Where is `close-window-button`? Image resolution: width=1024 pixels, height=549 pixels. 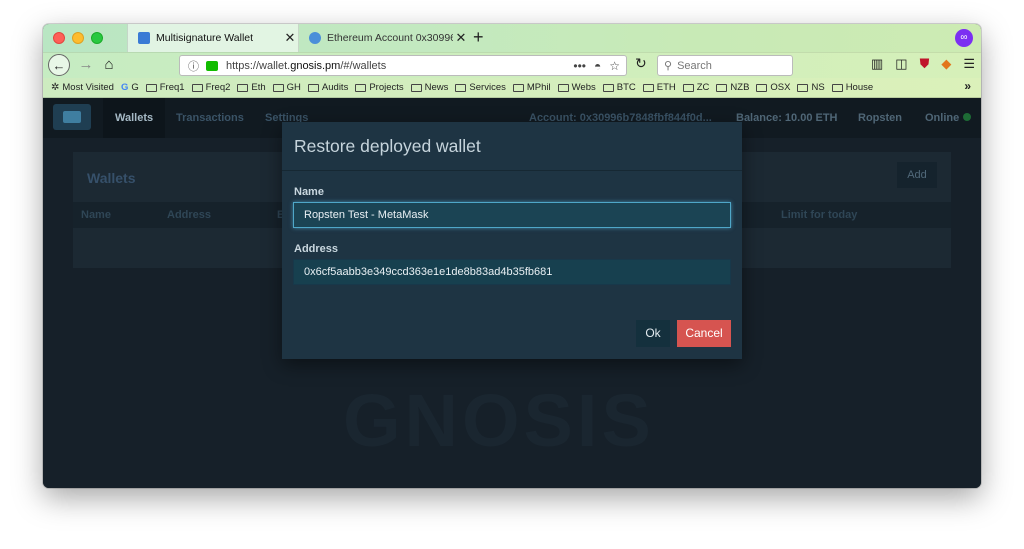 close-window-button is located at coordinates (59, 38).